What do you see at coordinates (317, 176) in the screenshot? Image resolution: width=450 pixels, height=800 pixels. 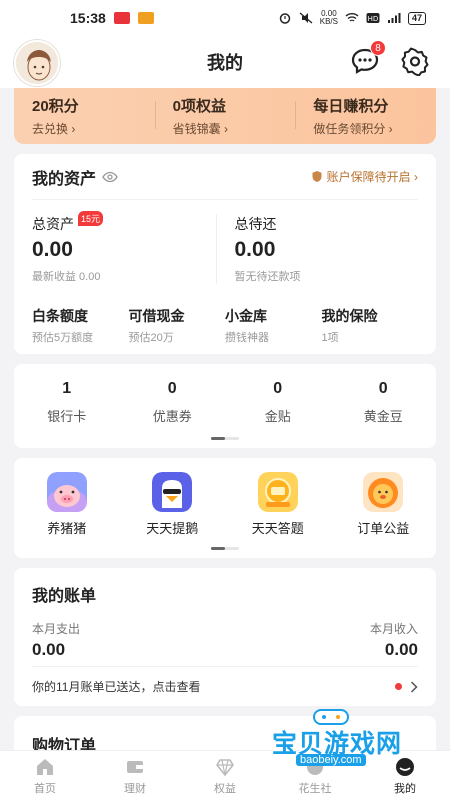 I see `shield-icon` at bounding box center [317, 176].